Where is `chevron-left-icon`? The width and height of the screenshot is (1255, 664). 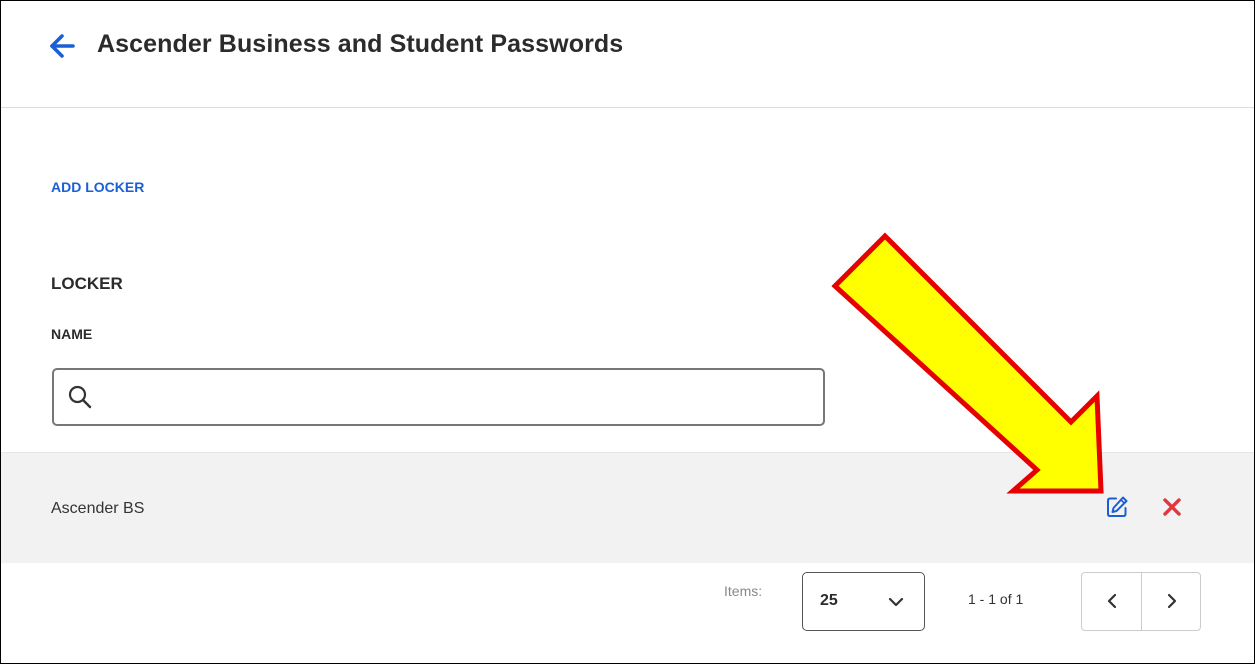
chevron-left-icon is located at coordinates (1112, 601).